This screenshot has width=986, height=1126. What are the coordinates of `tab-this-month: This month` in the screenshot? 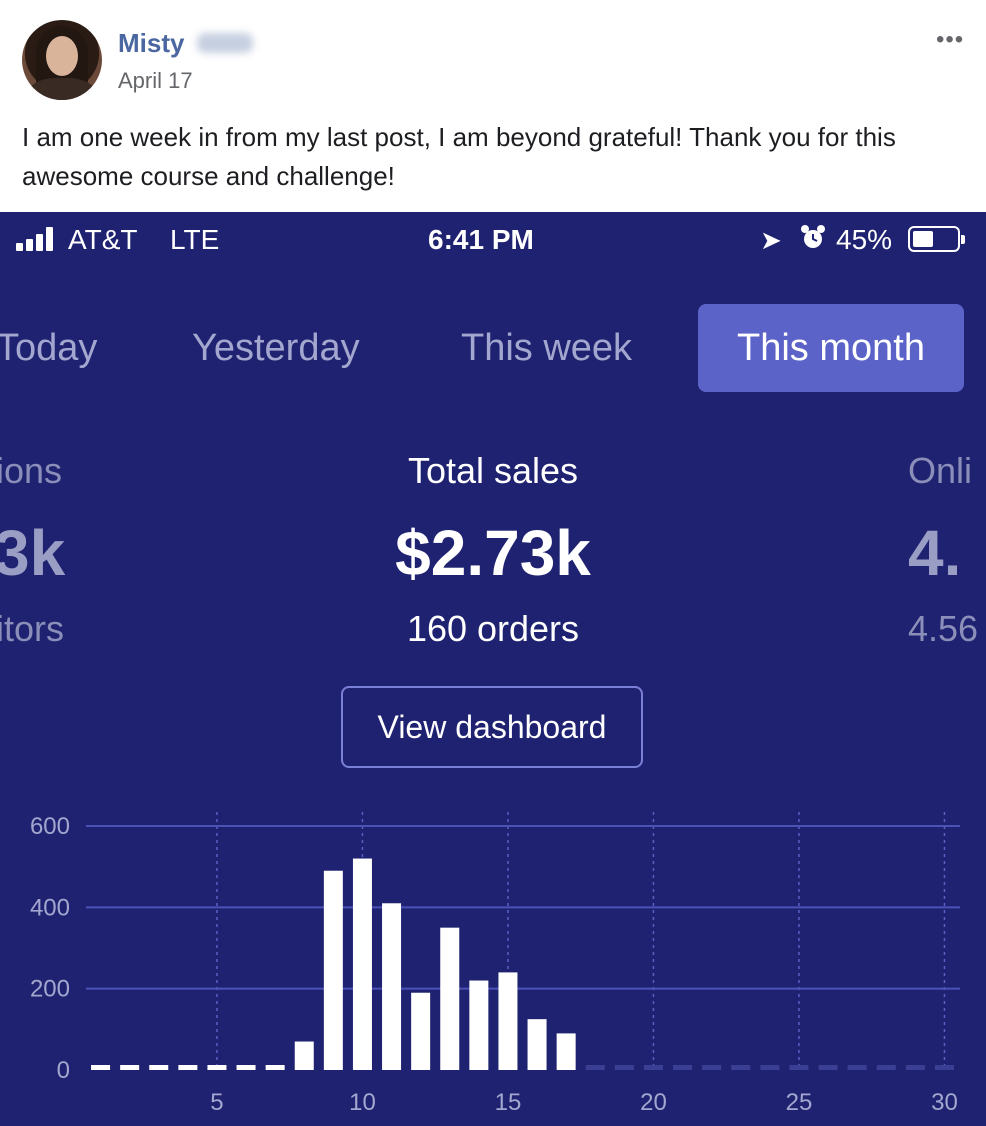 It's located at (831, 348).